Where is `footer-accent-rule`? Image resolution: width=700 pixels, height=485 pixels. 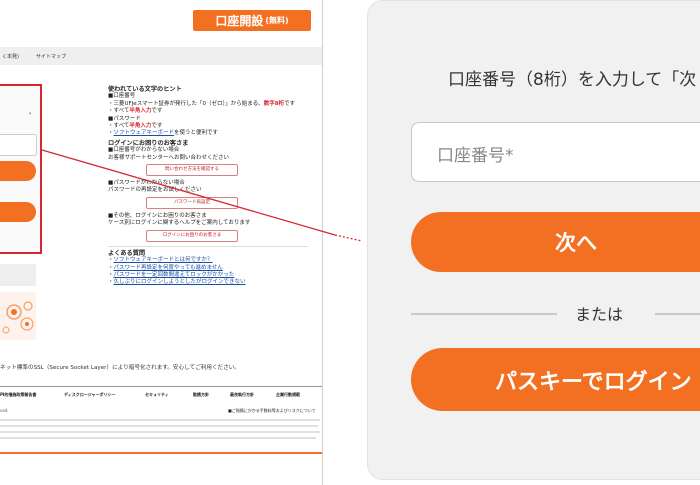
footer-accent-rule is located at coordinates (161, 453).